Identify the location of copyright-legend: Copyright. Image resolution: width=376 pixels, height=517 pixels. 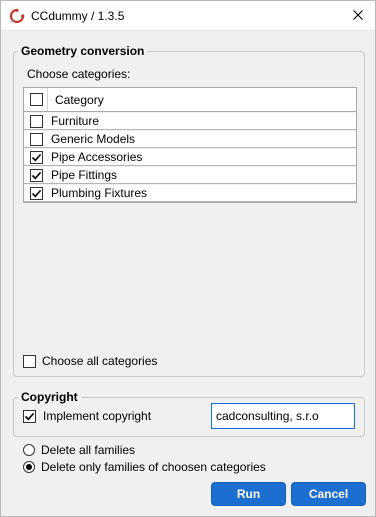
(49, 397).